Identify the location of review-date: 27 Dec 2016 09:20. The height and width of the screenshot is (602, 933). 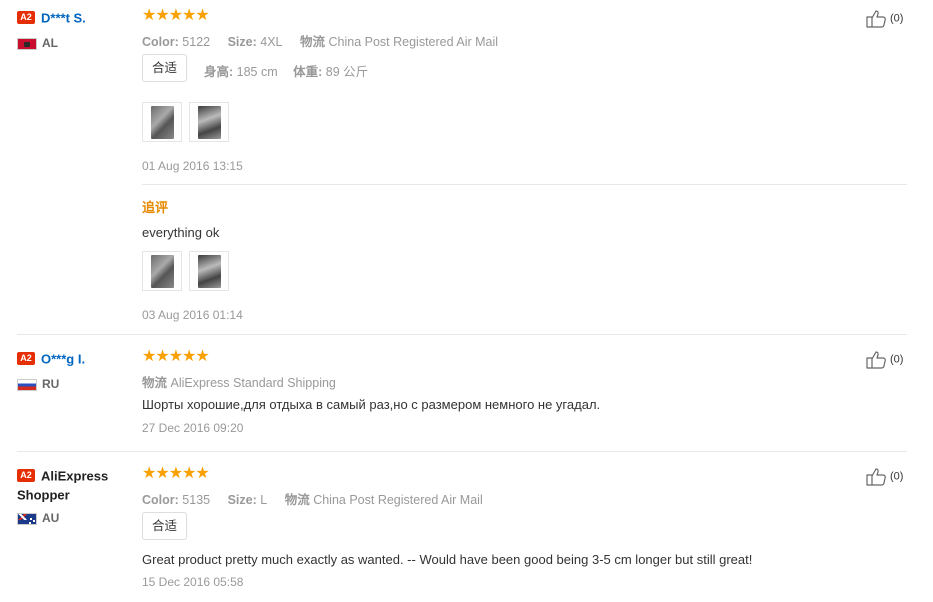
(193, 428).